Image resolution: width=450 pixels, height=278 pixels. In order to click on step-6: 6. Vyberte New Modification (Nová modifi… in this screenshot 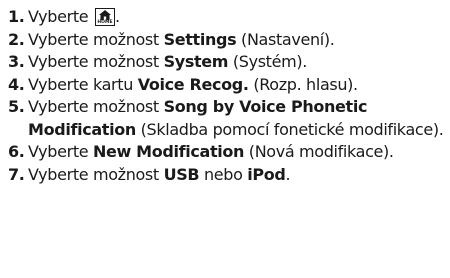, I will do `click(228, 152)`.